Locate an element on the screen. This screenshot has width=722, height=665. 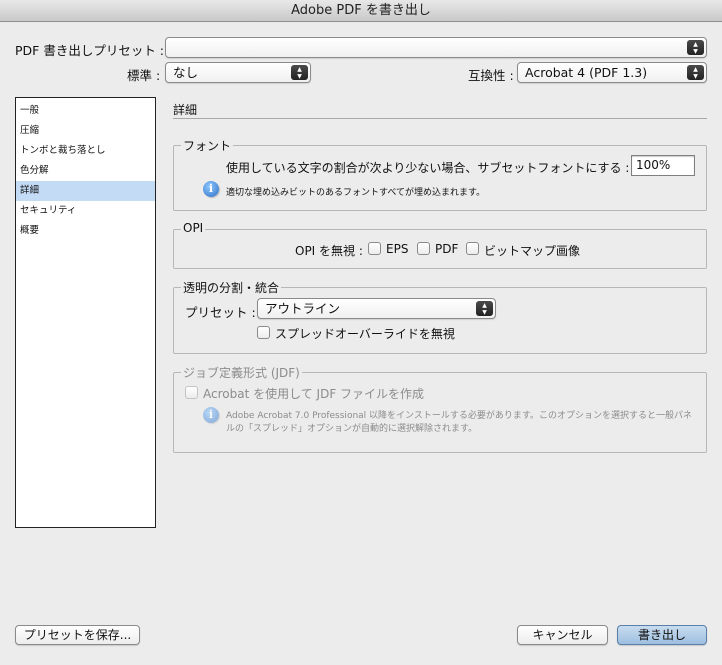
subset-threshold-field: 100% is located at coordinates (663, 165).